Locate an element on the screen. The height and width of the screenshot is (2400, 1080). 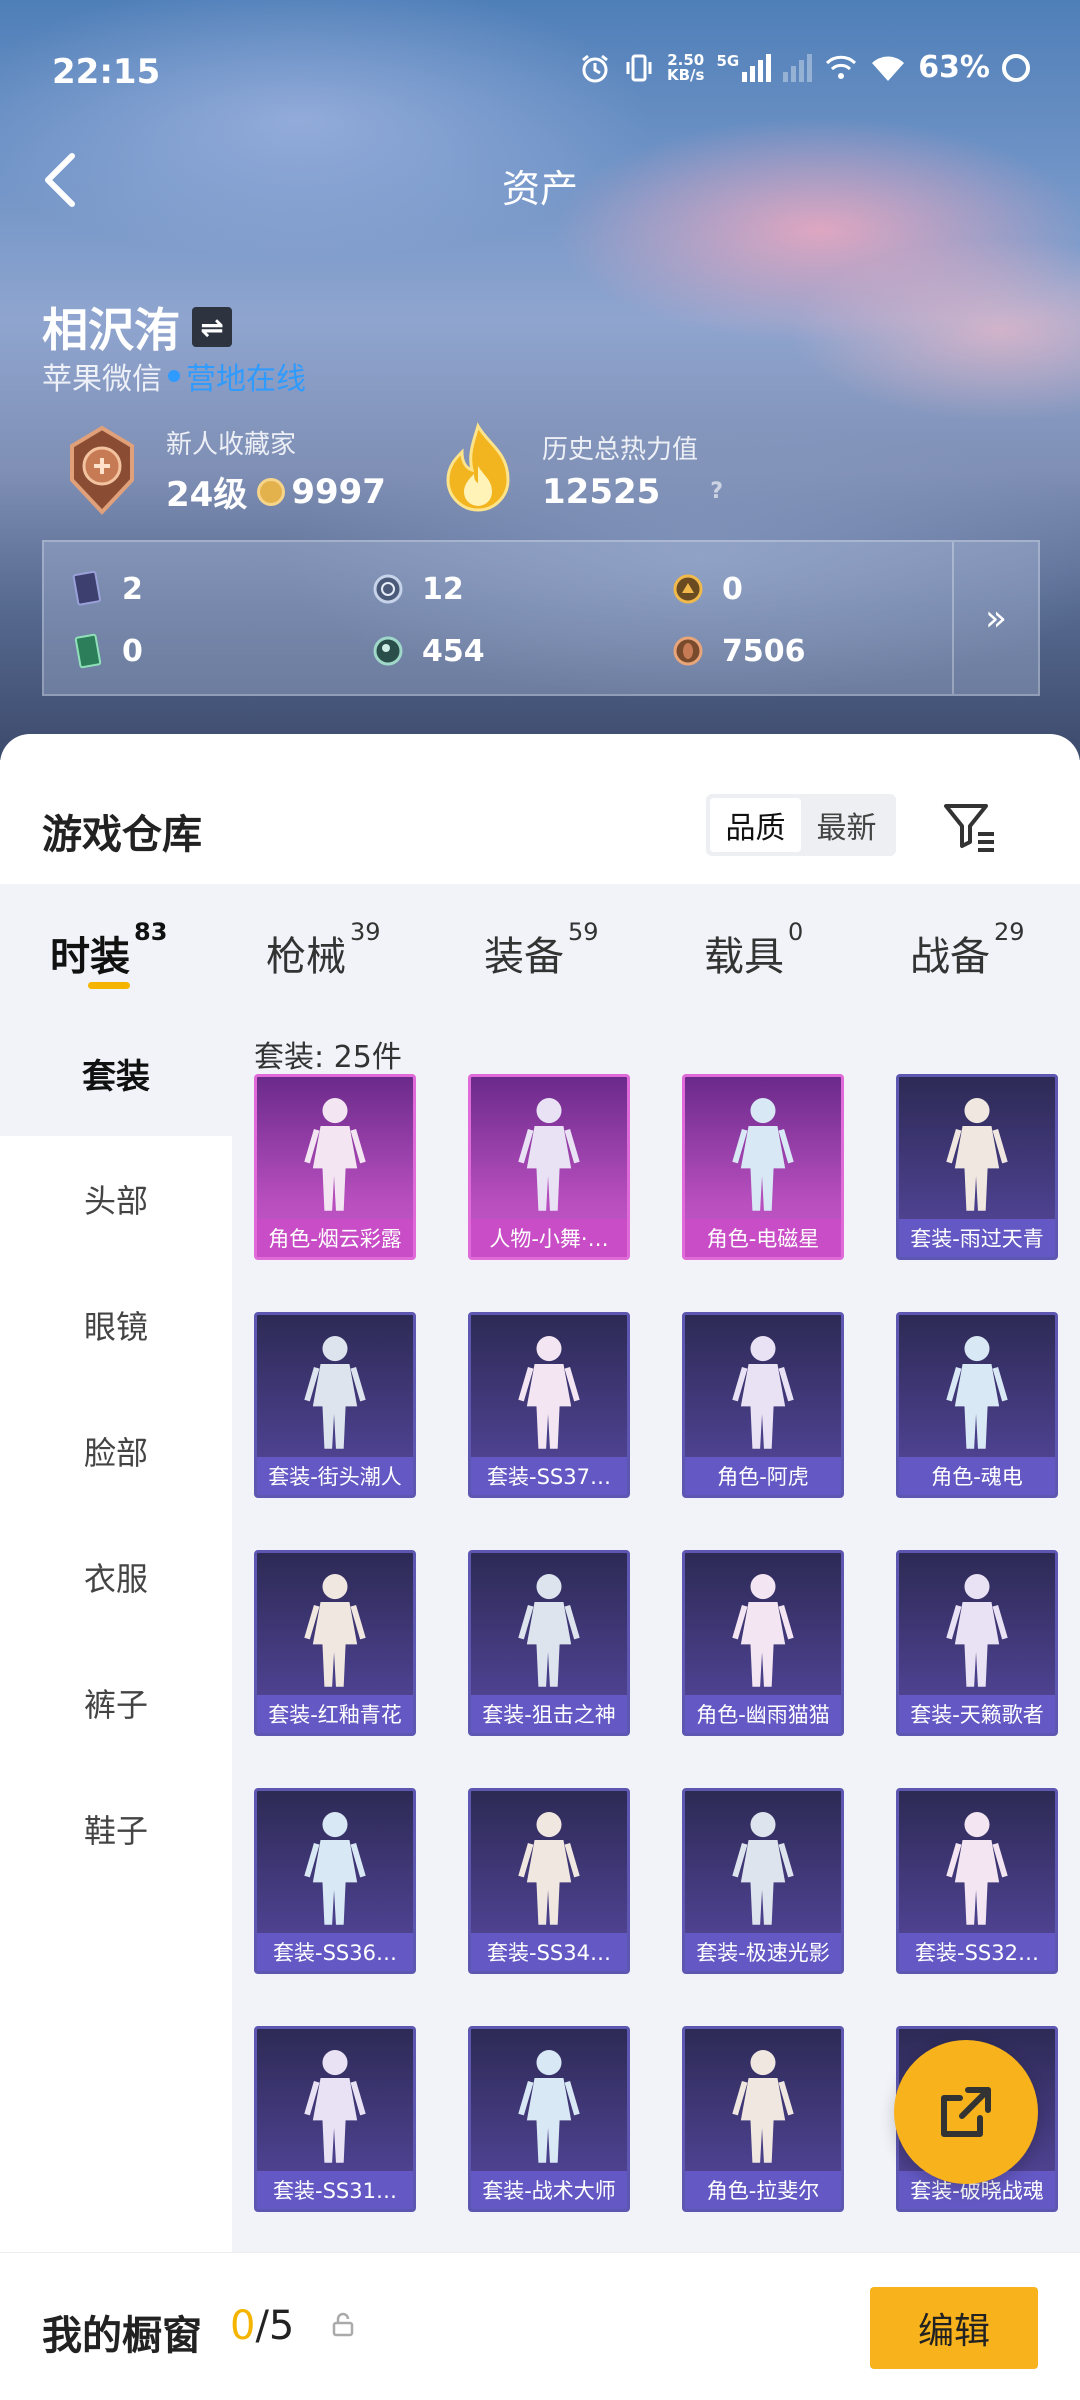
heat-badge: 历史总热力值 12525 ? is located at coordinates (579, 470).